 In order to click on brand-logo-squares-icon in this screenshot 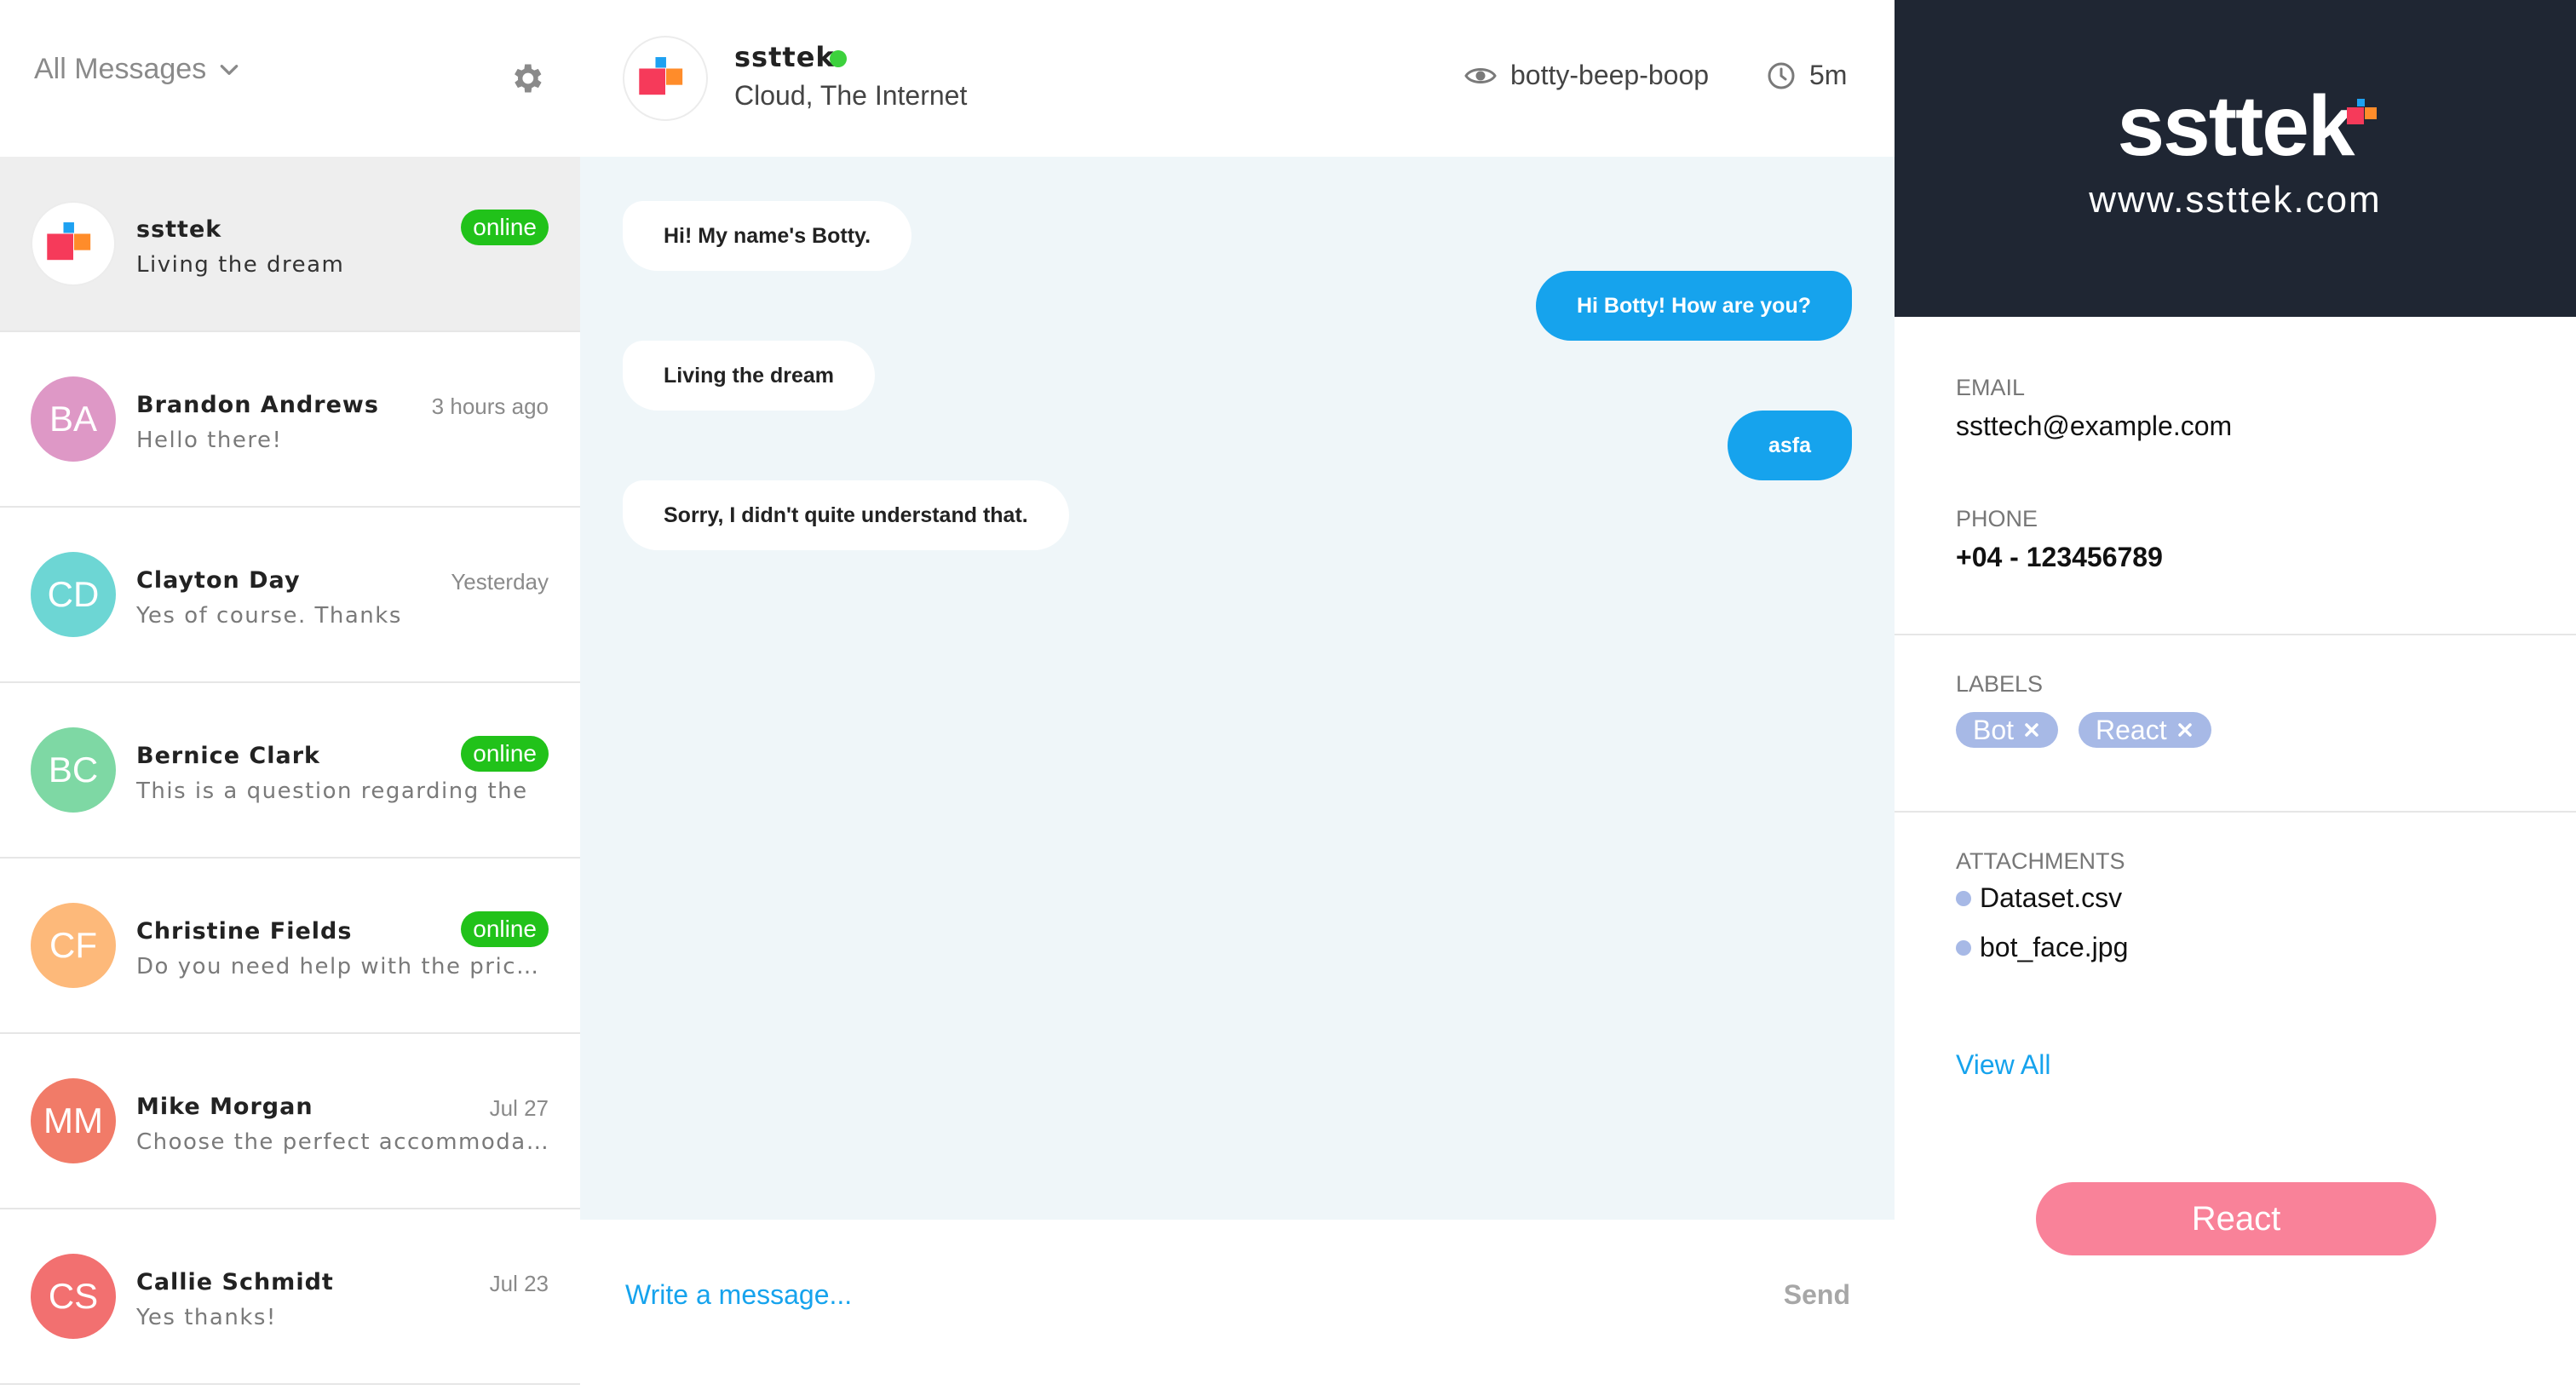, I will do `click(2362, 111)`.